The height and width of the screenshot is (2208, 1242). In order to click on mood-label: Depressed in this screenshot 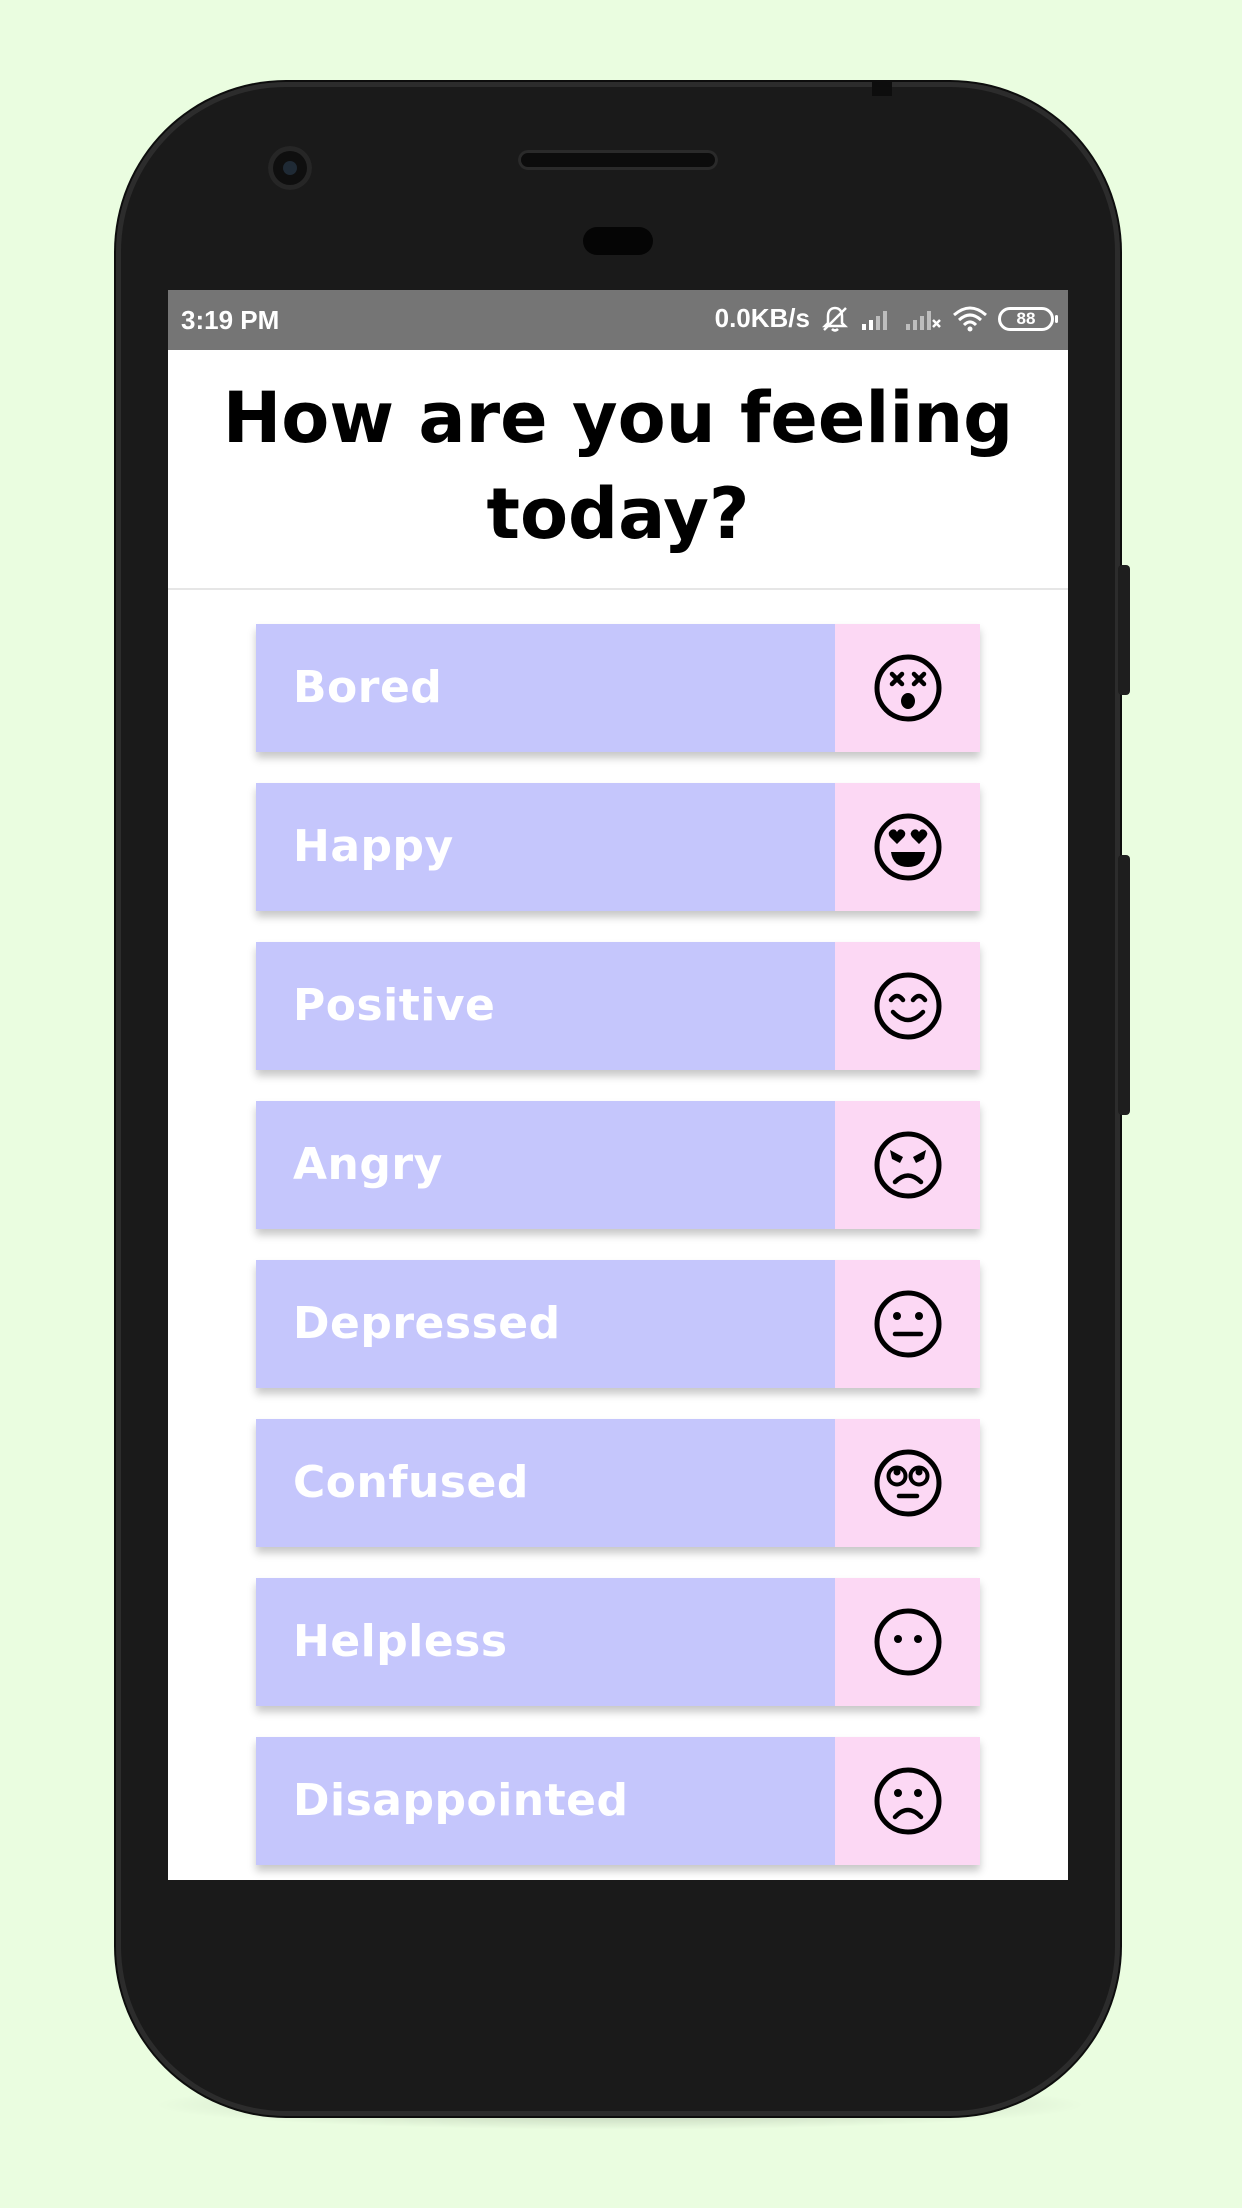, I will do `click(545, 1324)`.